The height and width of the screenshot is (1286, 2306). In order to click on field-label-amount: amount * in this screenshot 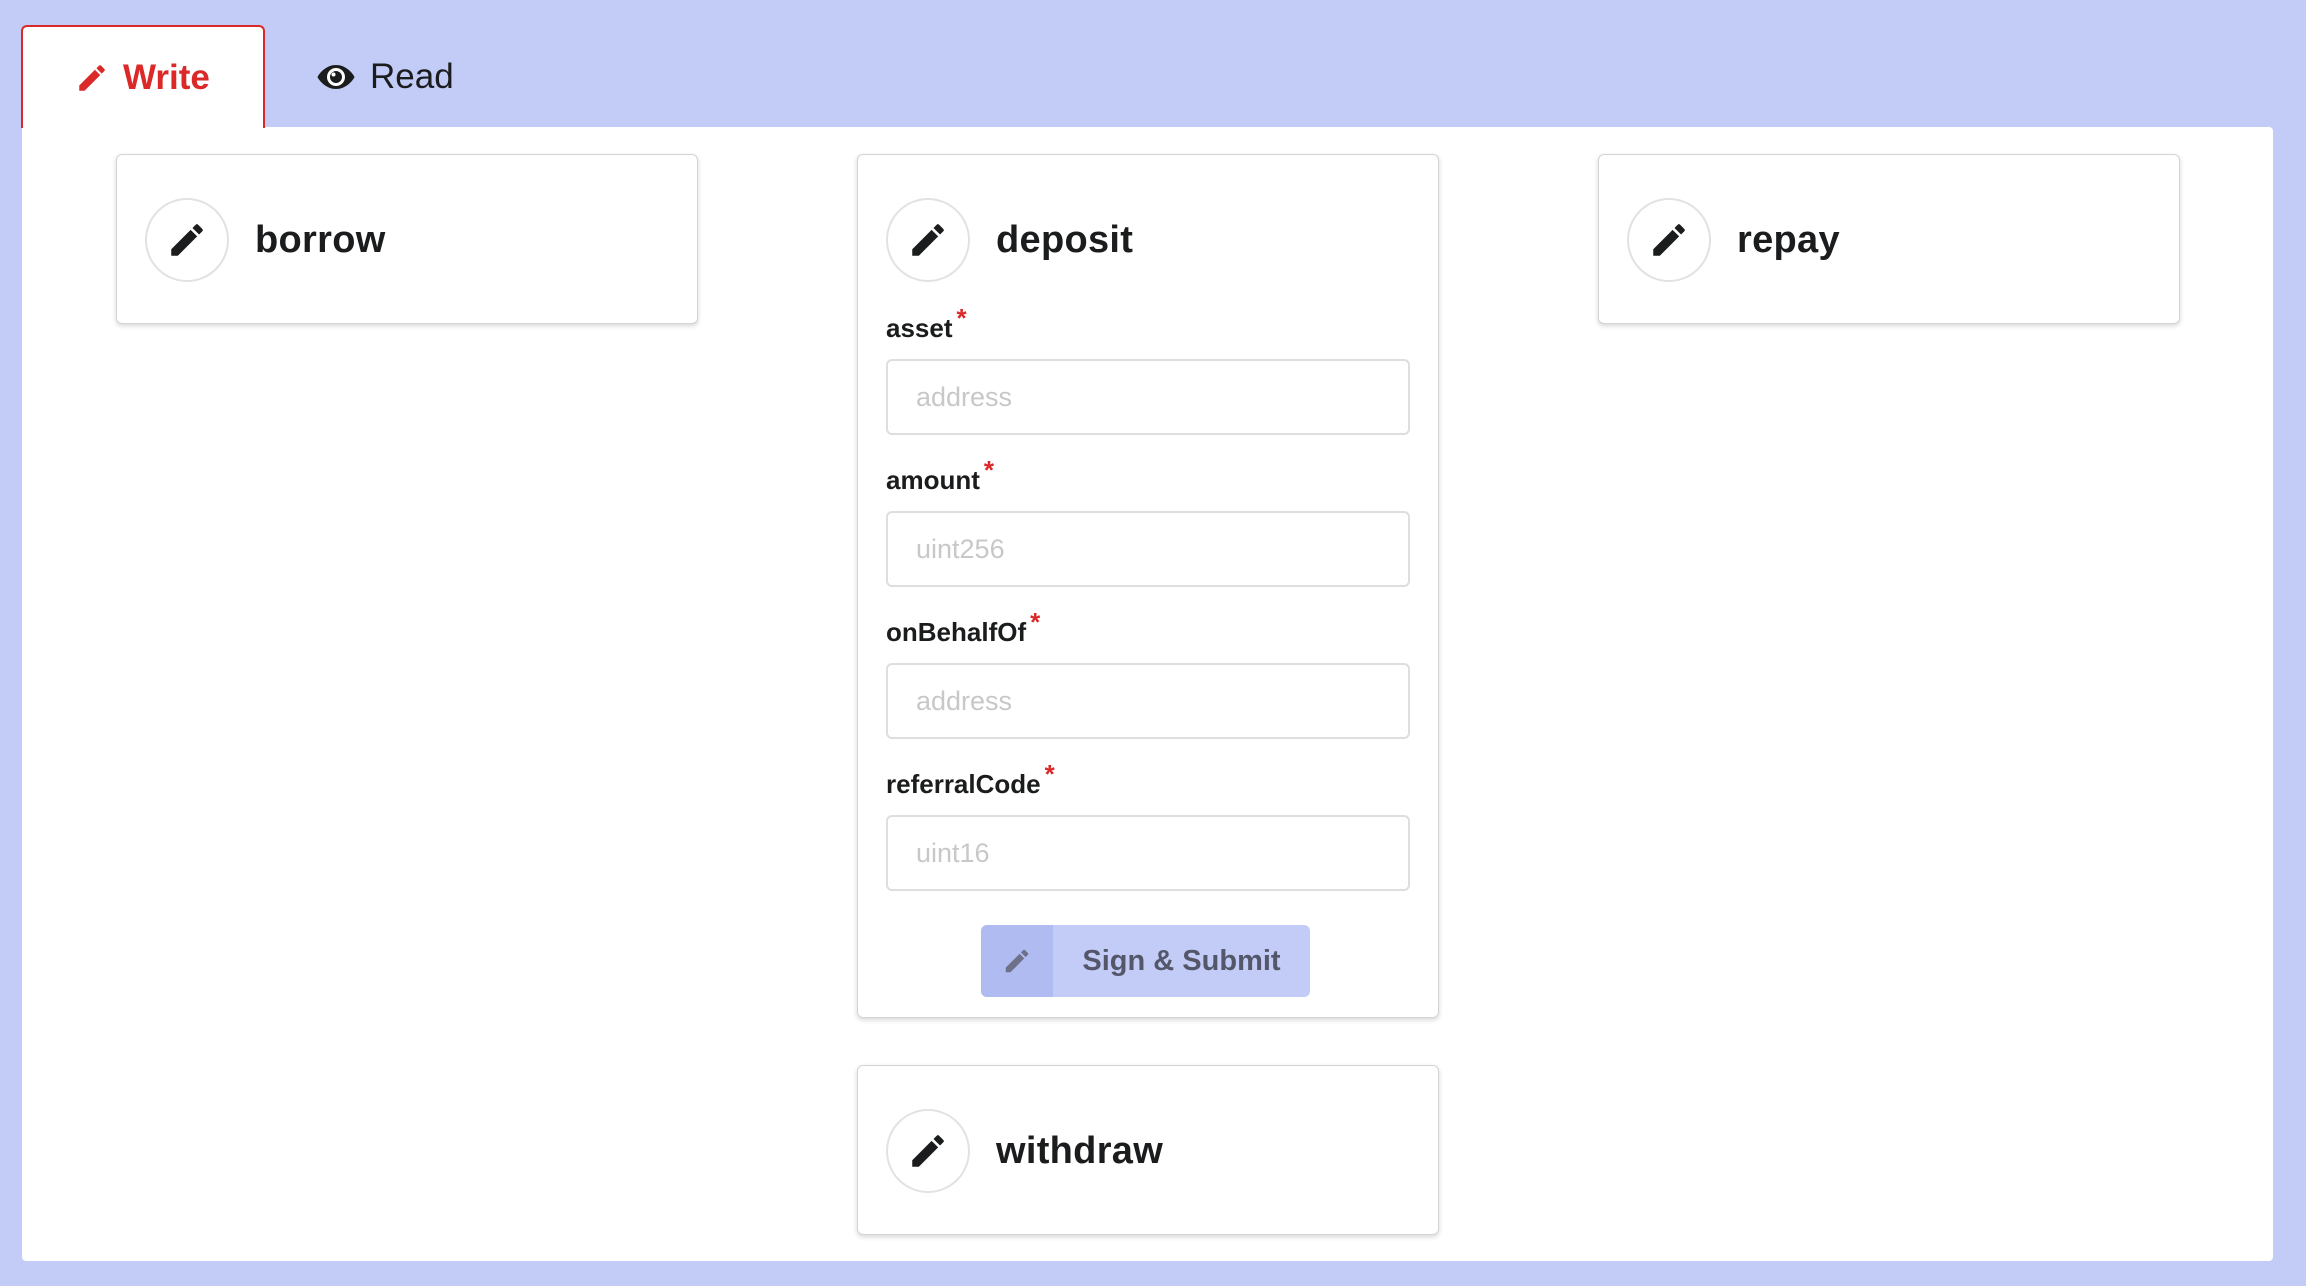, I will do `click(940, 475)`.